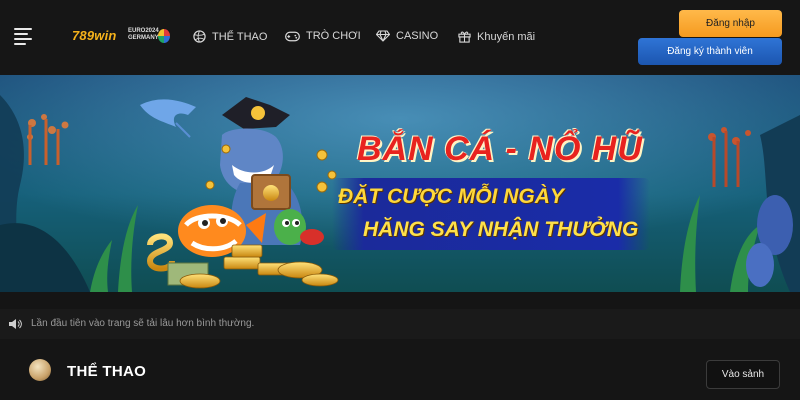 This screenshot has height=400, width=800. Describe the element at coordinates (383, 36) in the screenshot. I see `diamond-icon` at that location.